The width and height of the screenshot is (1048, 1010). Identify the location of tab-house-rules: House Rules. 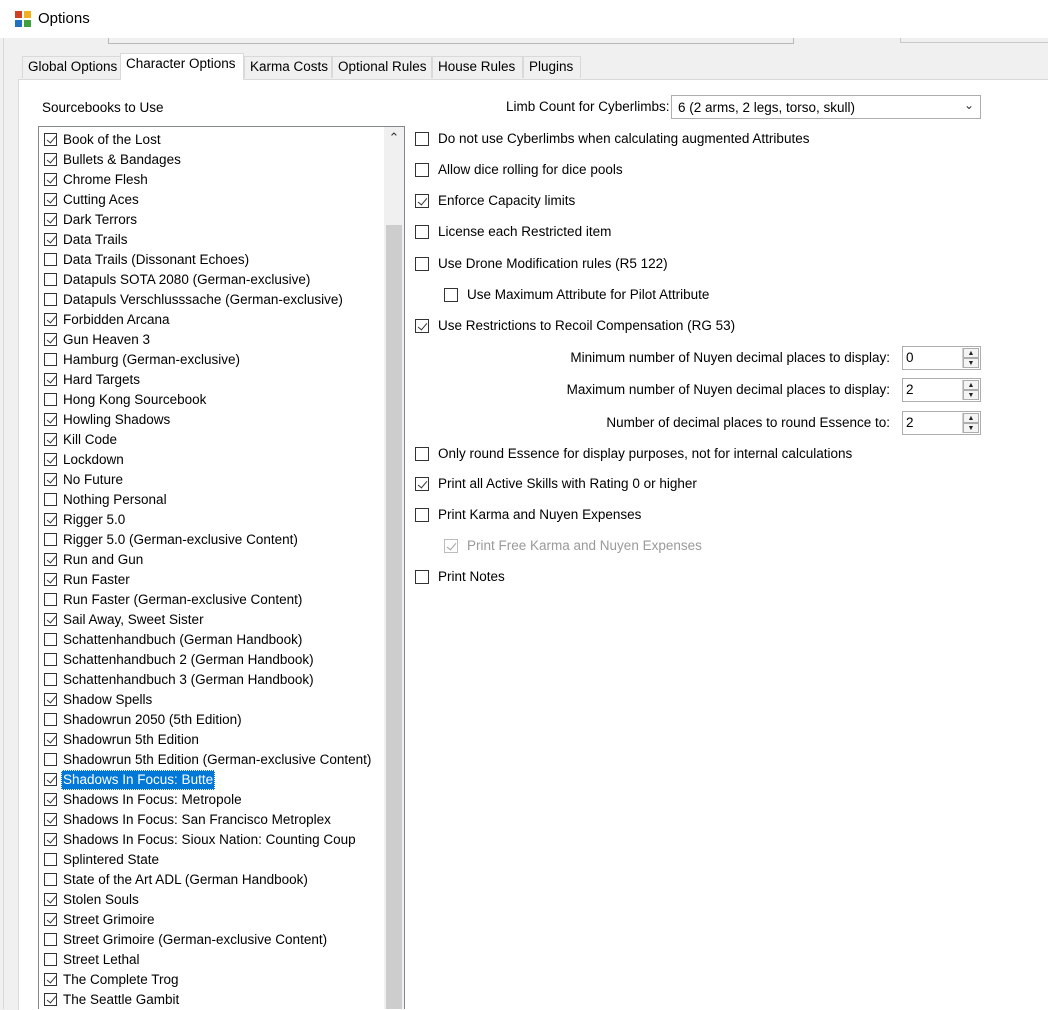
(477, 67).